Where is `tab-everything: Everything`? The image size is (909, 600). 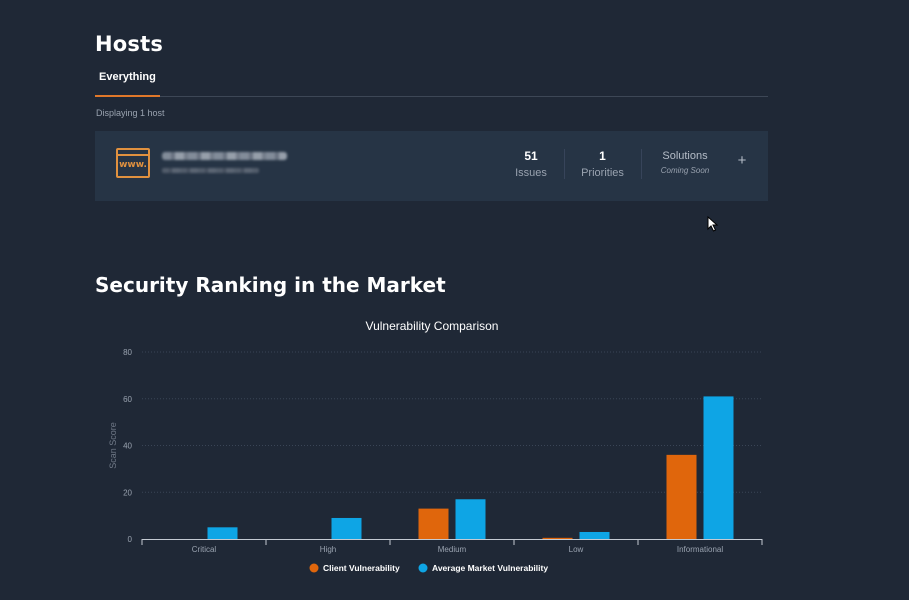 tab-everything: Everything is located at coordinates (127, 79).